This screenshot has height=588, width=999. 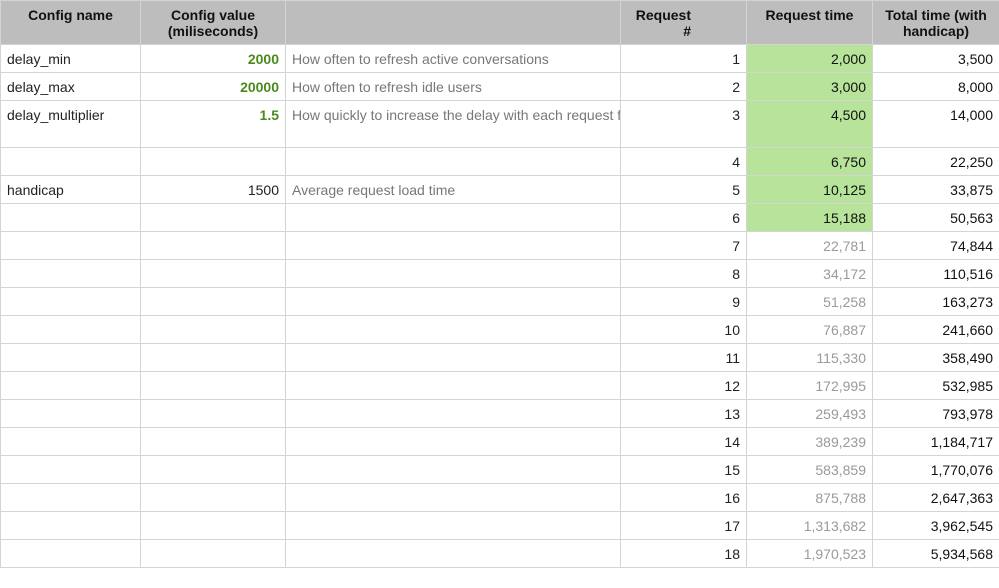 I want to click on cell-request-time: 389,239, so click(x=809, y=441).